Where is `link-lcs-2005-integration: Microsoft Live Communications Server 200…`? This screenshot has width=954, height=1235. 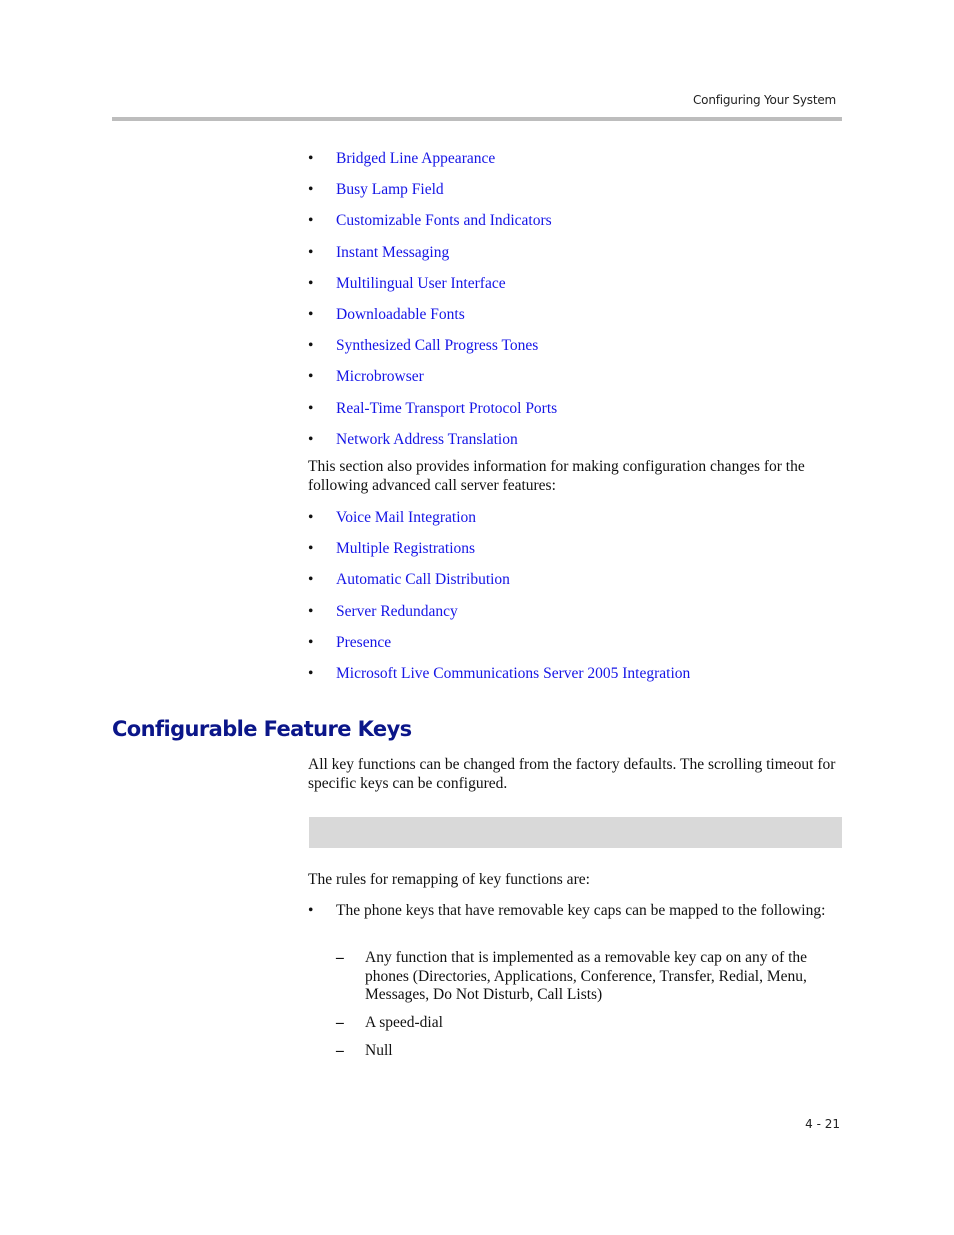
link-lcs-2005-integration: Microsoft Live Communications Server 200… is located at coordinates (513, 674).